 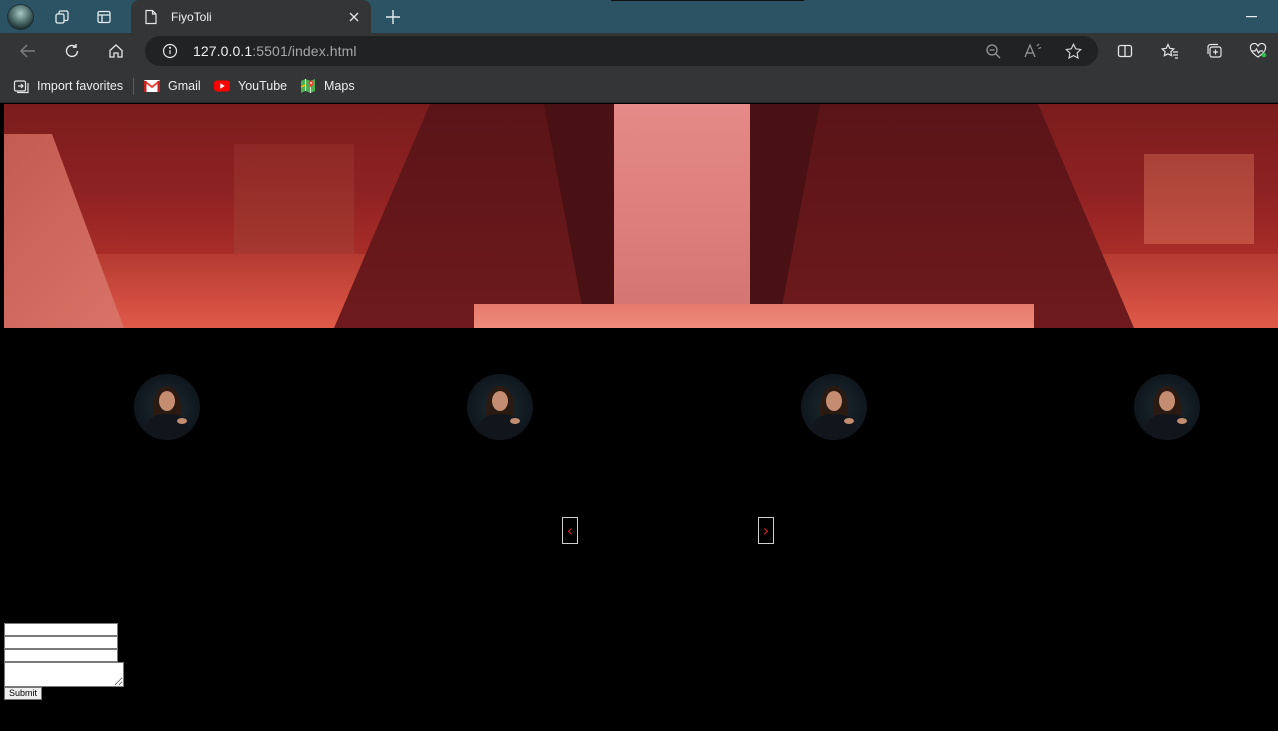 I want to click on bookmark-gmail: Gmail, so click(x=172, y=86).